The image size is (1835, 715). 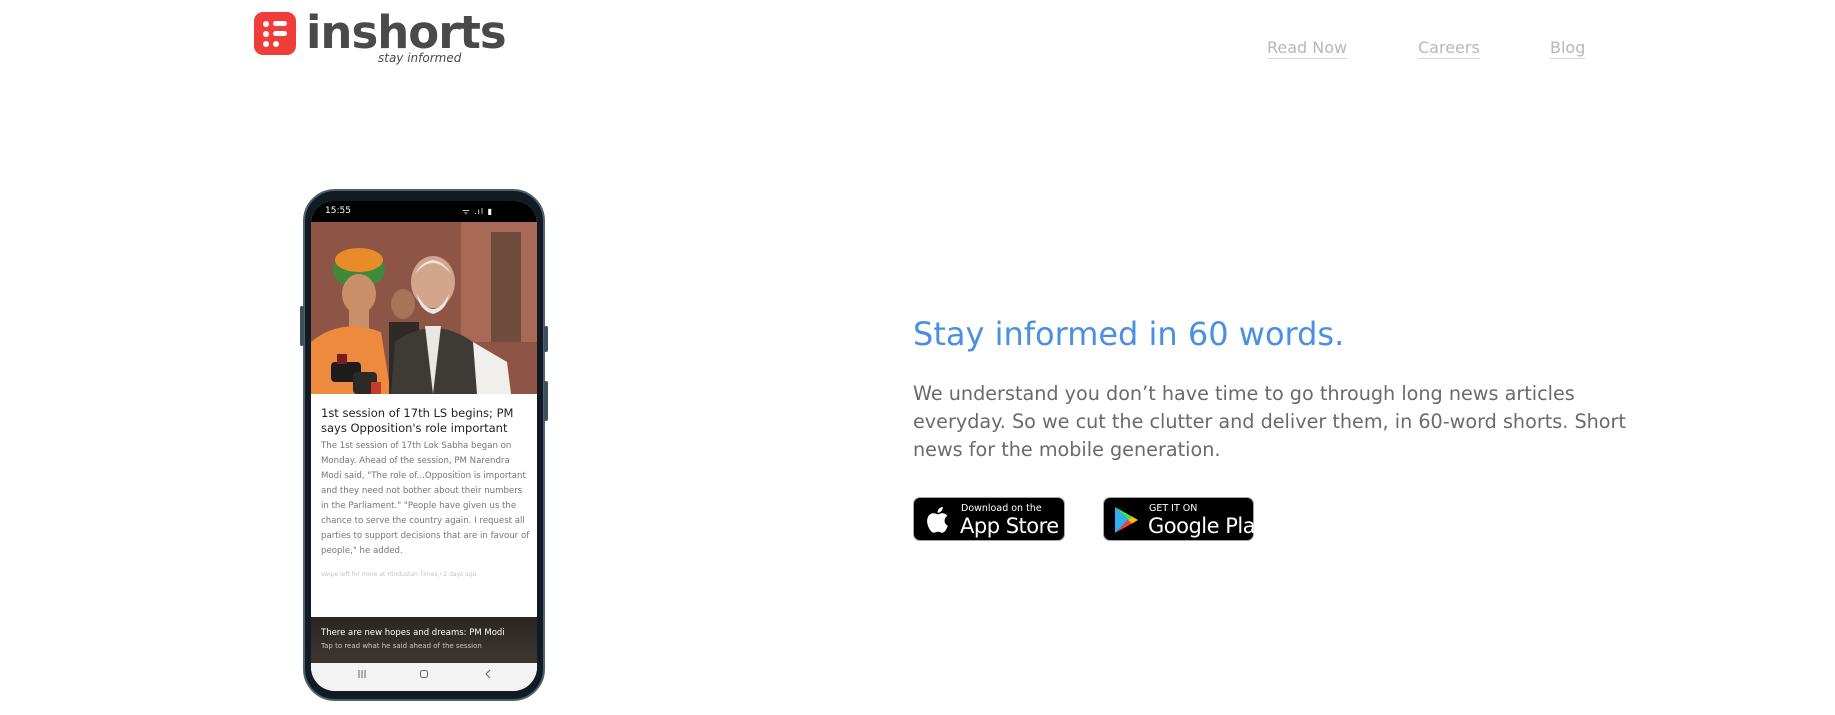 I want to click on news-photo, so click(x=424, y=308).